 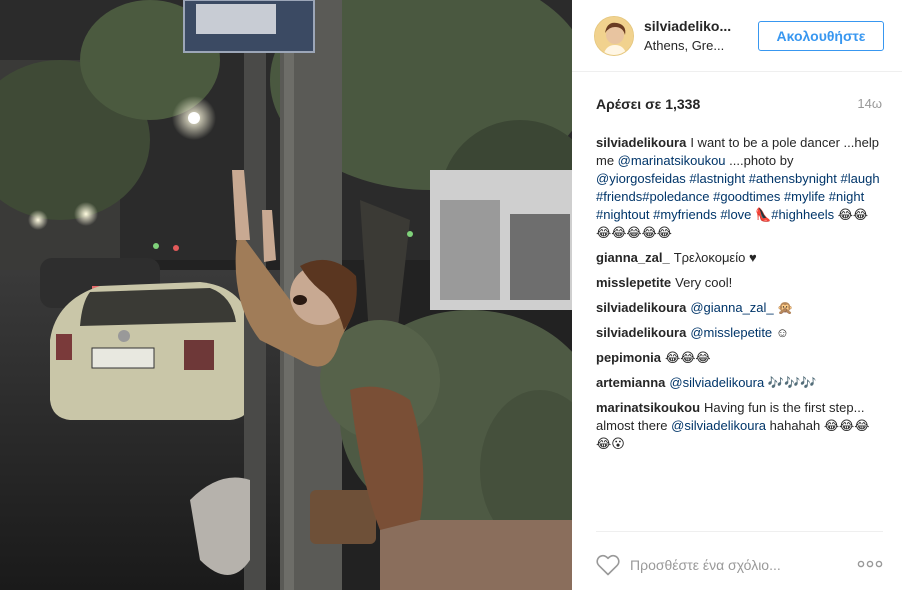 What do you see at coordinates (790, 382) in the screenshot?
I see `comment-text: 🎶🎶🎶` at bounding box center [790, 382].